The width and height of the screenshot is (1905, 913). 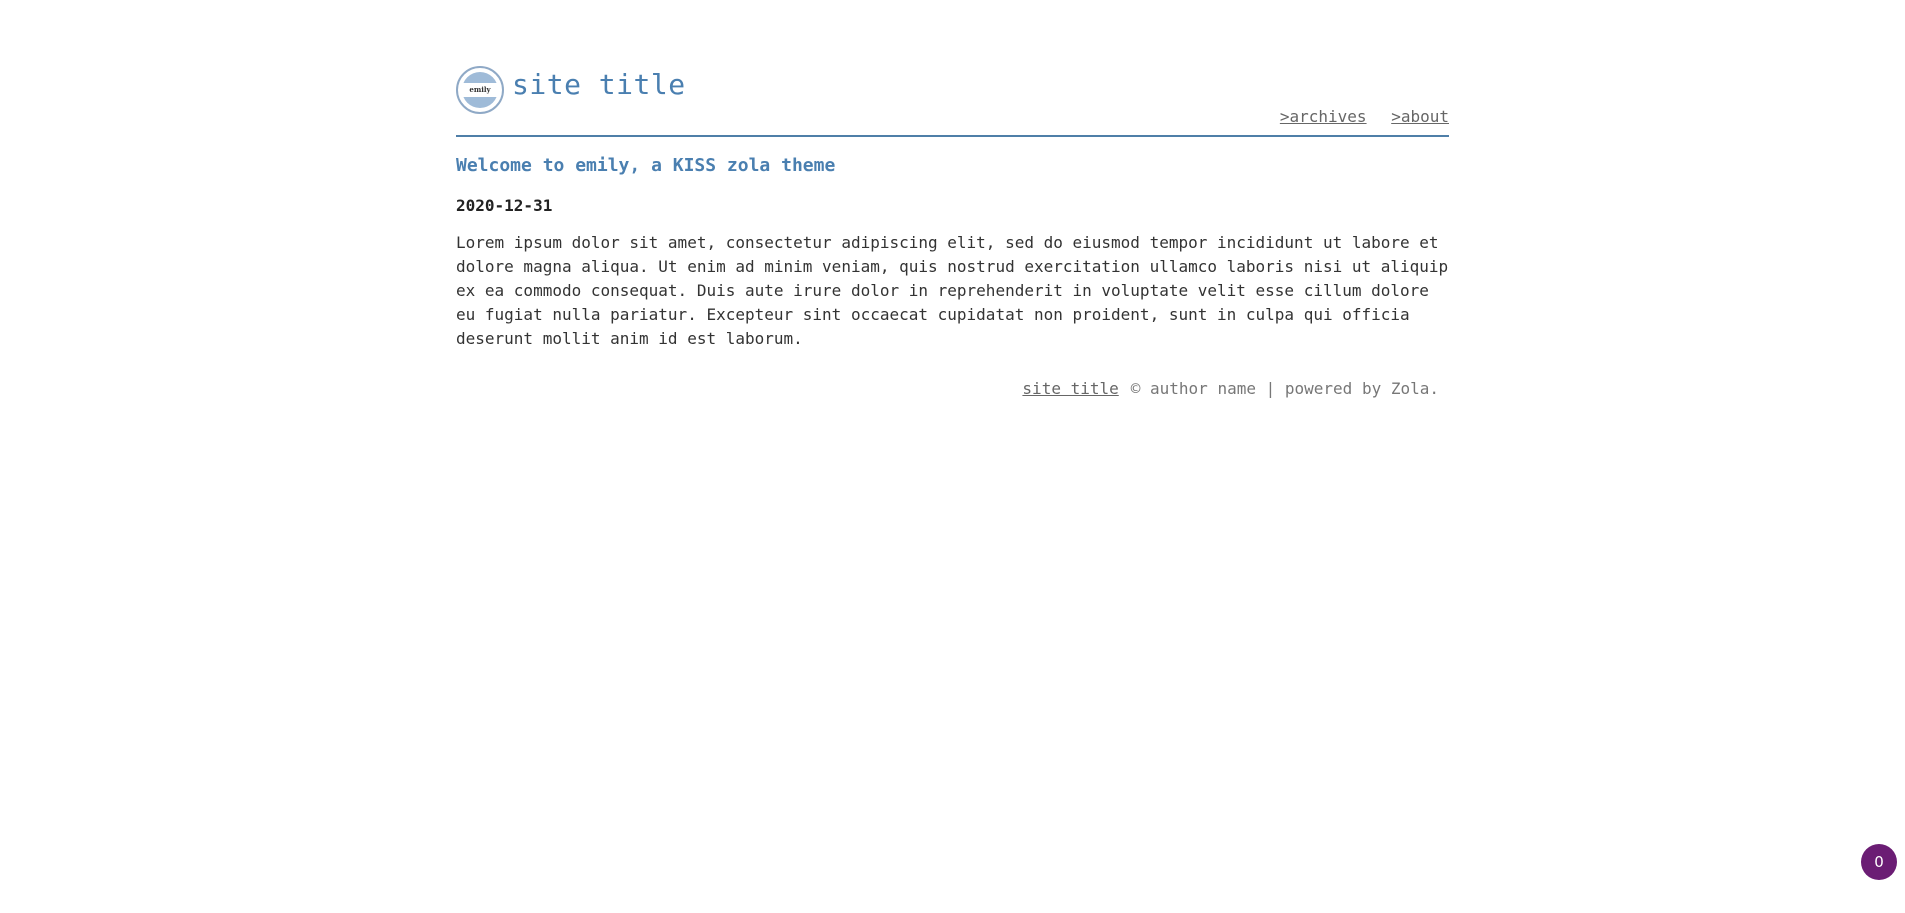 I want to click on notification-badge: 0, so click(x=1879, y=862).